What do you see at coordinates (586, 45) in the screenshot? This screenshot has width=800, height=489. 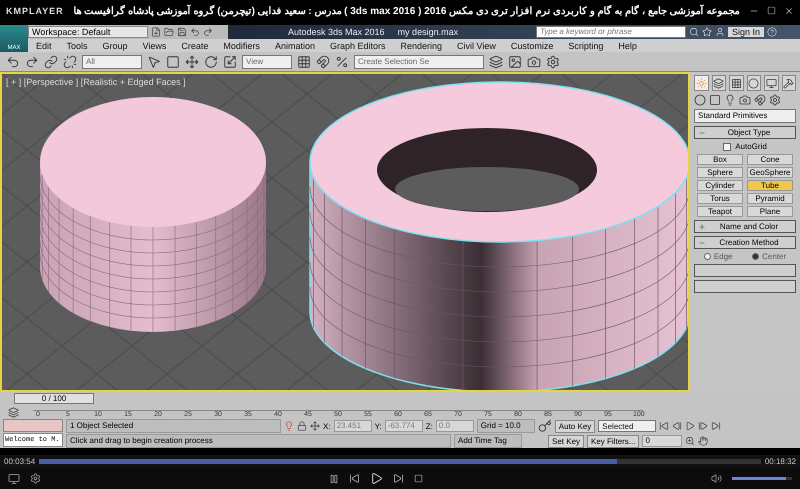 I see `menu-item: Scripting` at bounding box center [586, 45].